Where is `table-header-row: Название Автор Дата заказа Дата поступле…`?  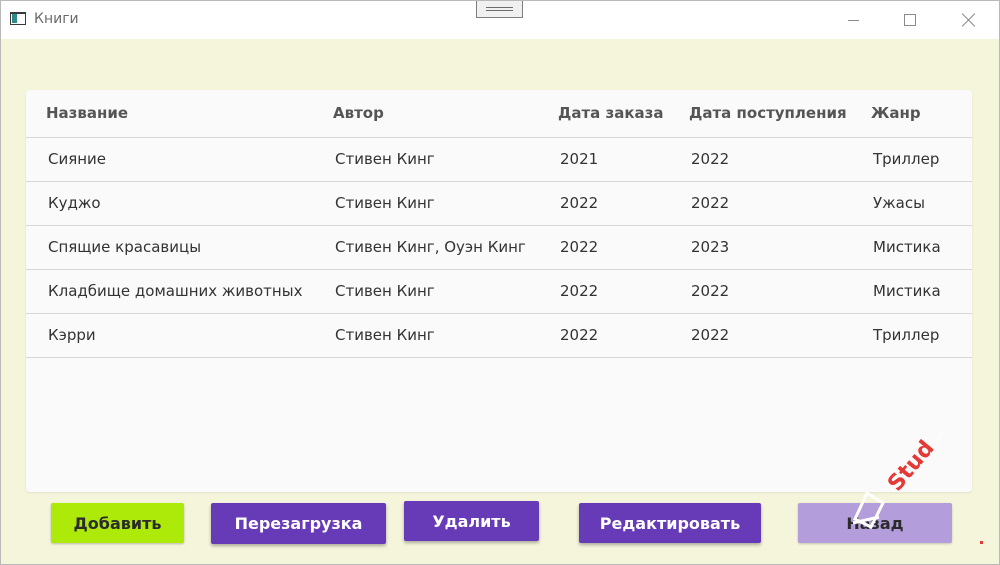 table-header-row: Название Автор Дата заказа Дата поступле… is located at coordinates (499, 114).